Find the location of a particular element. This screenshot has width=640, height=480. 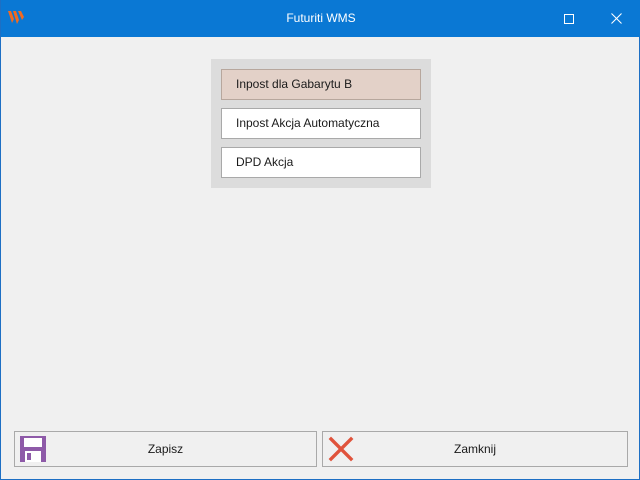

save-button-label: Zapisz is located at coordinates (165, 449).